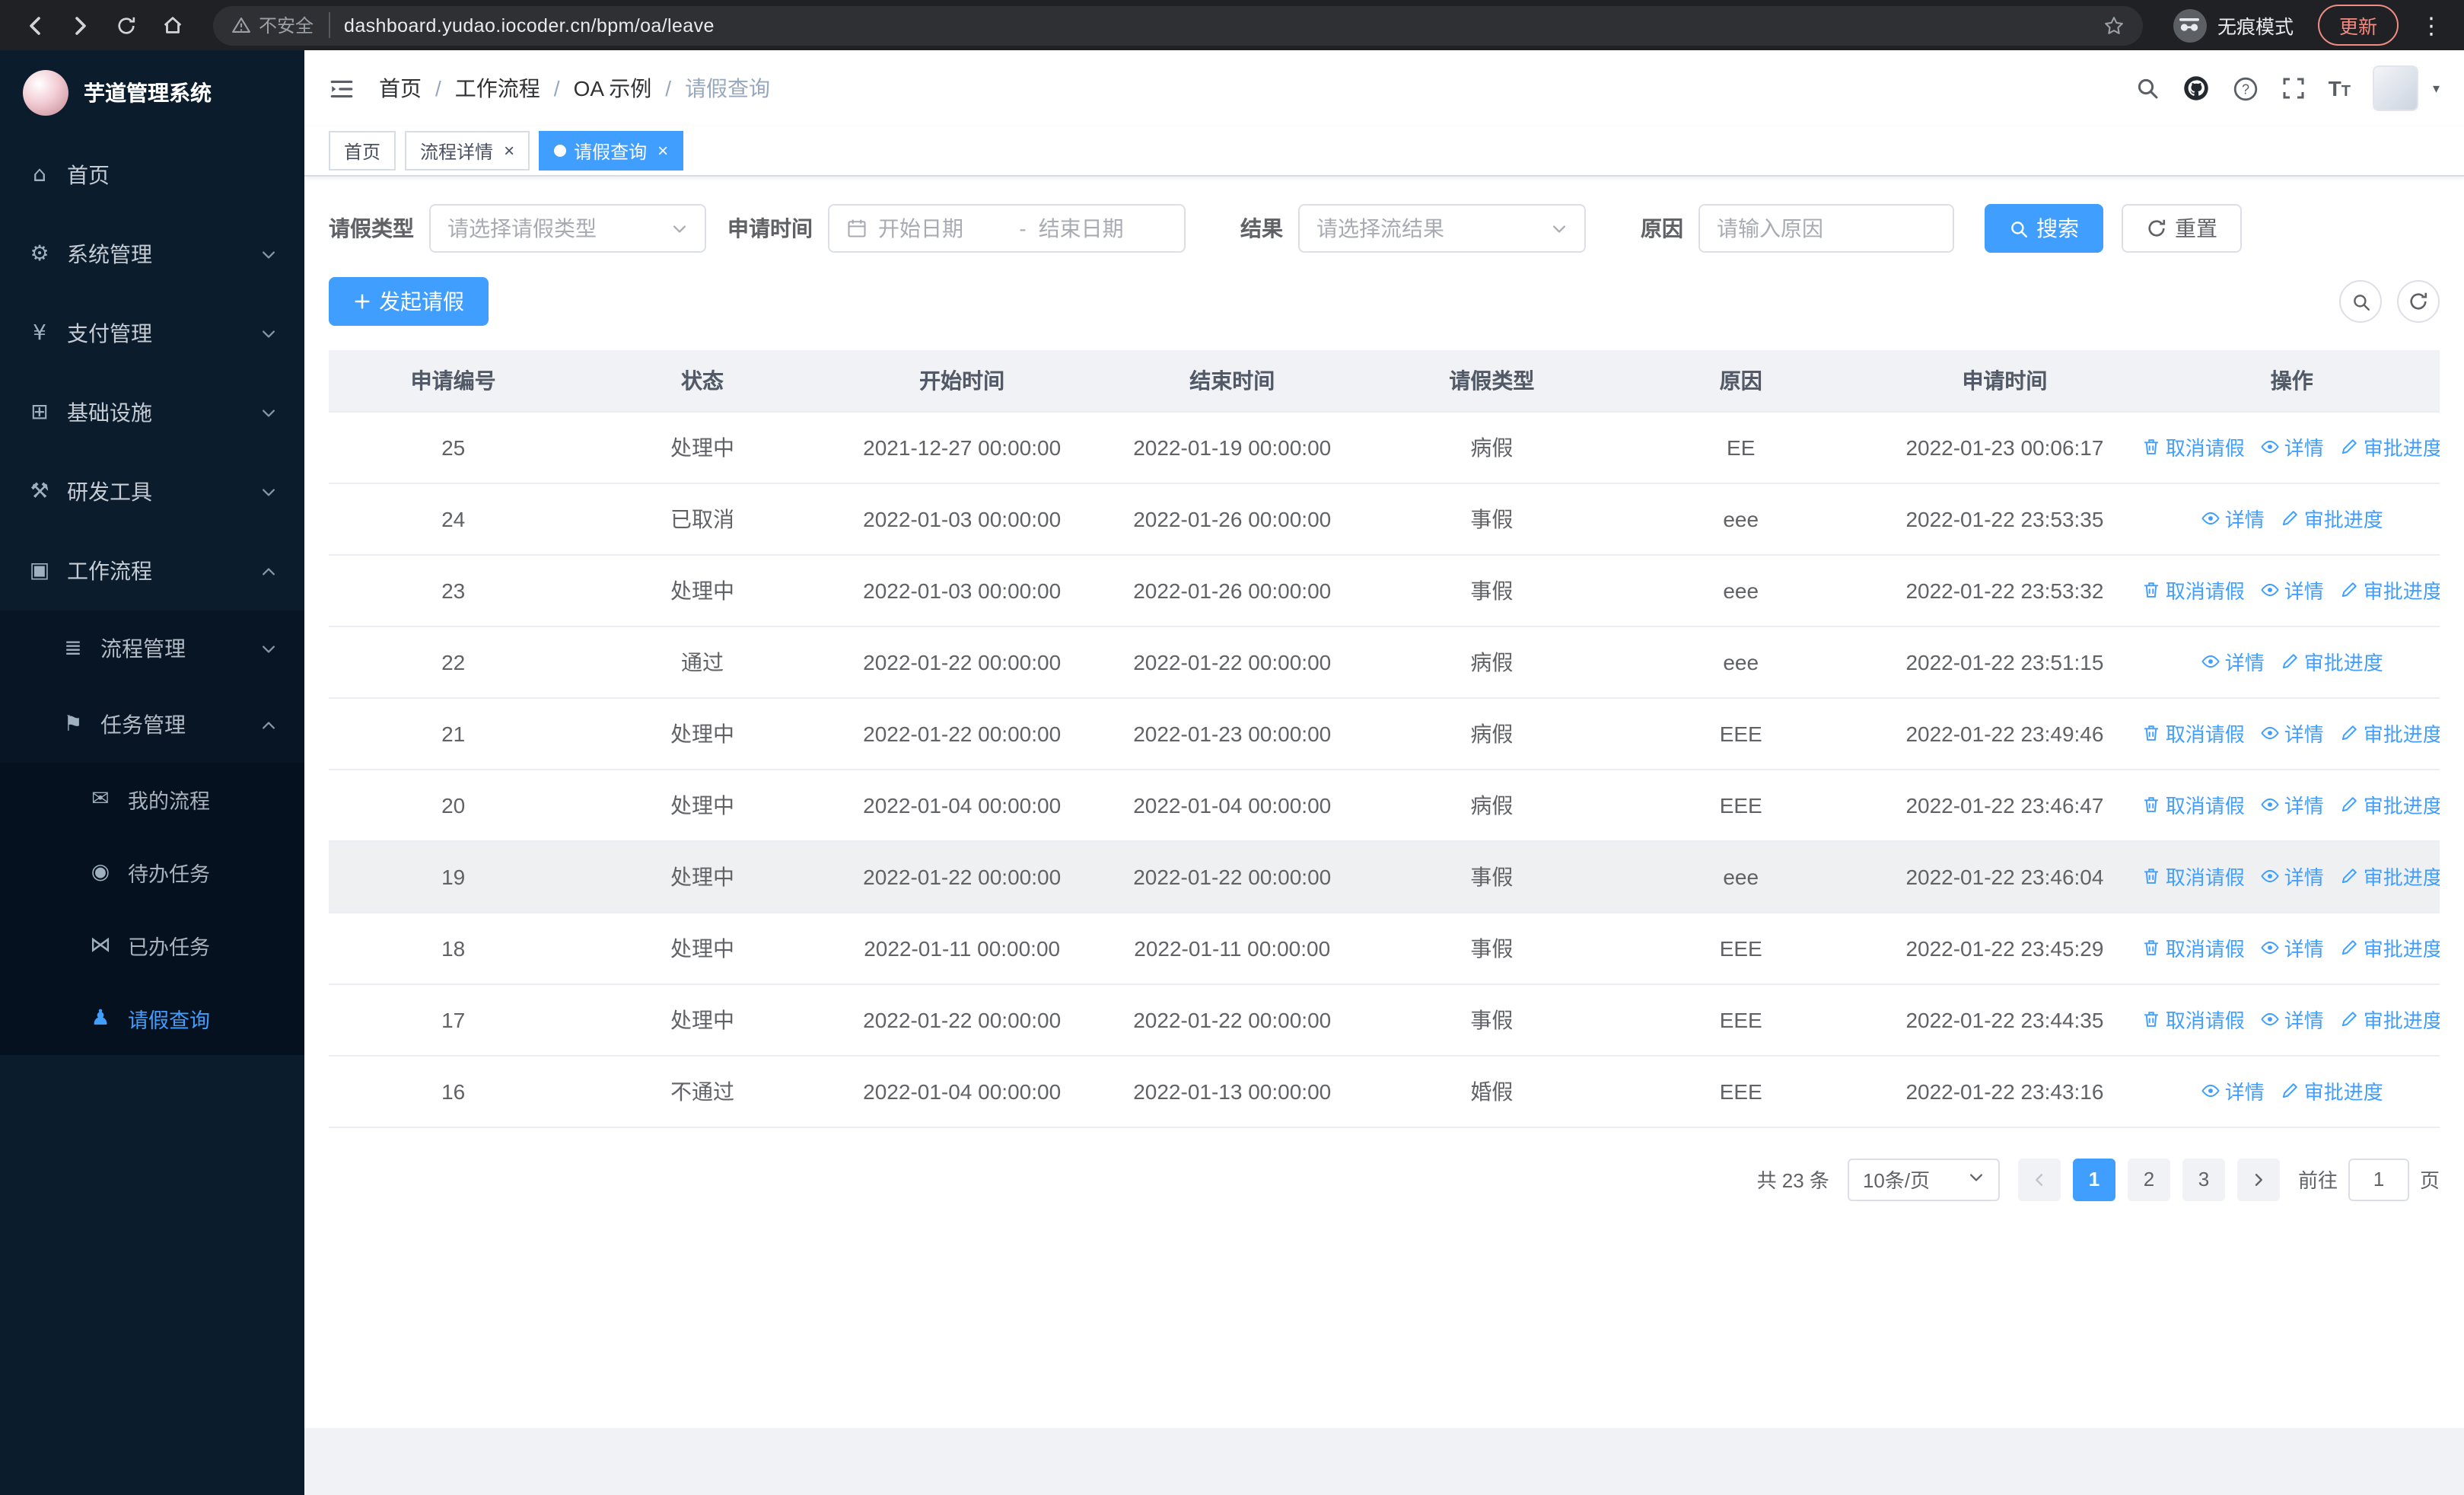 This screenshot has width=2464, height=1495. What do you see at coordinates (2196, 89) in the screenshot?
I see `github-icon` at bounding box center [2196, 89].